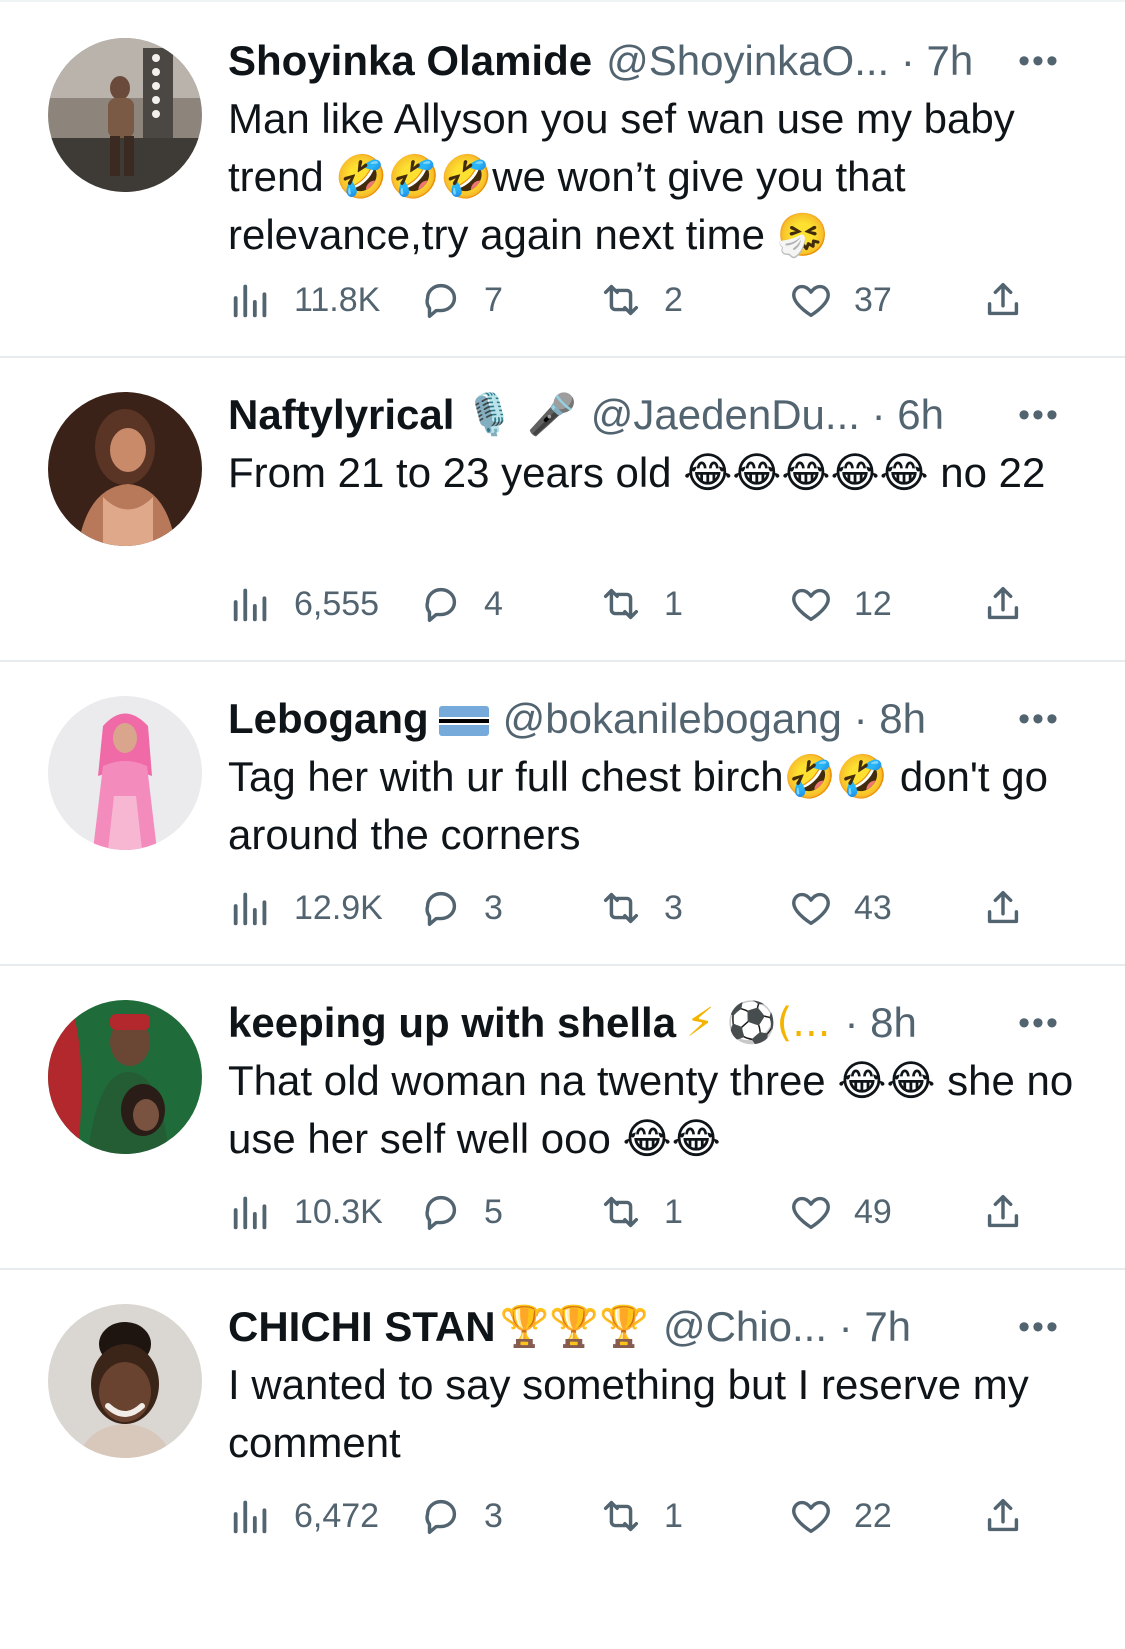 The width and height of the screenshot is (1125, 1649). What do you see at coordinates (873, 1212) in the screenshot?
I see `like-count: 49` at bounding box center [873, 1212].